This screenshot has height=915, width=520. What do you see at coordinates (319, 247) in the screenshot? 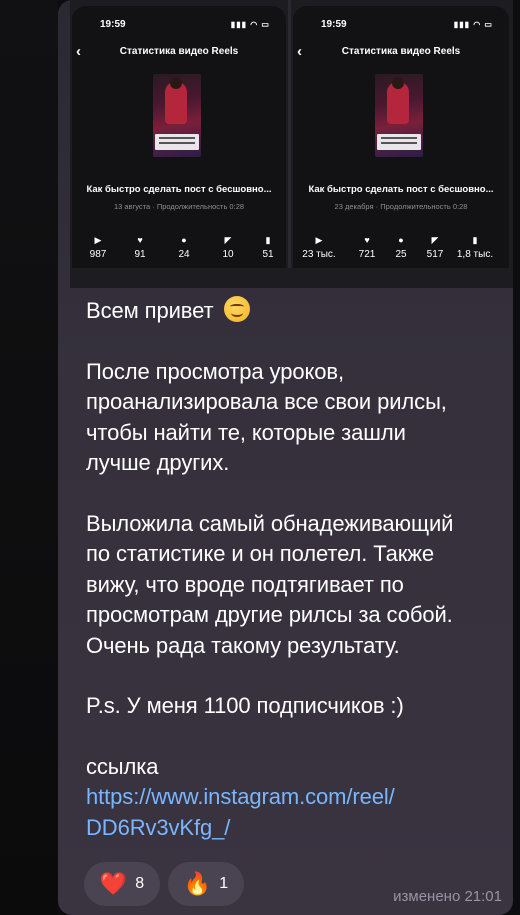
I see `plays-stat: ▶ 23 тыс.` at bounding box center [319, 247].